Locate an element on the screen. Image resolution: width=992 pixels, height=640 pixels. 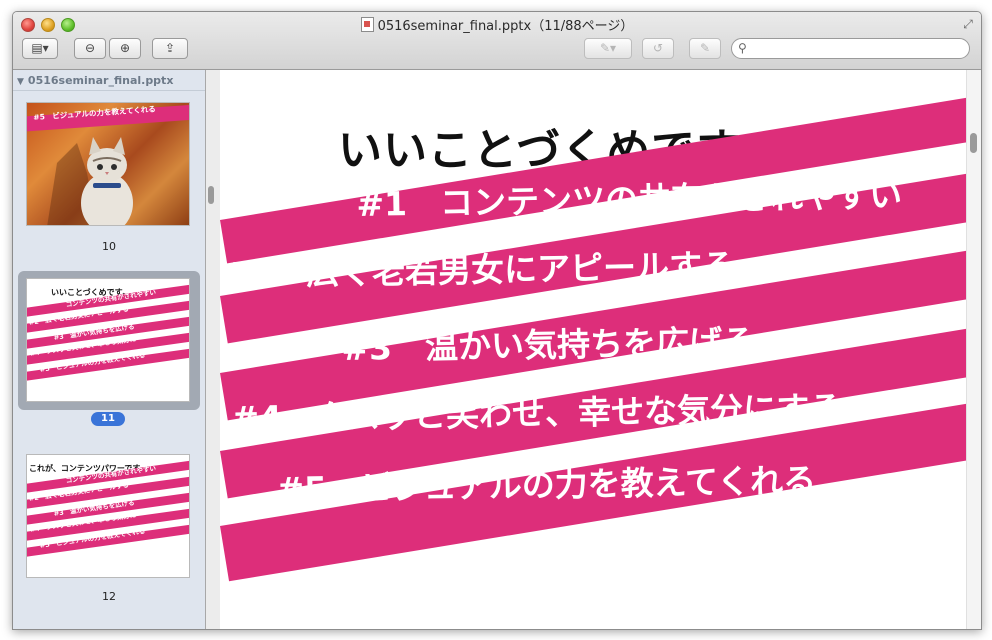
rotate-button: ↺ is located at coordinates (658, 48).